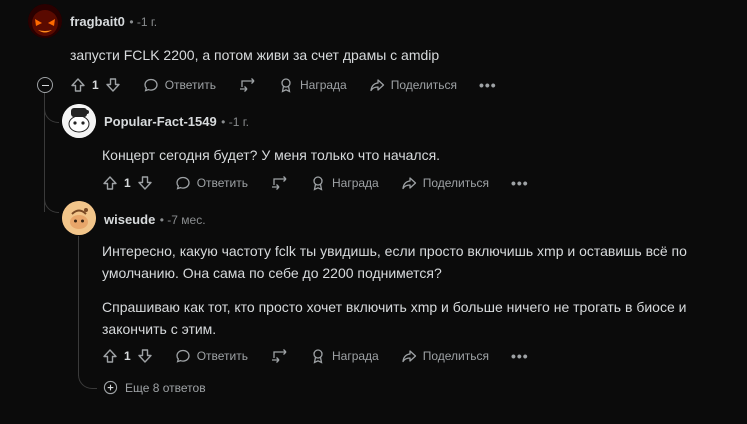 This screenshot has height=424, width=747. I want to click on more-replies-link: Еще 8 ответов, so click(154, 387).